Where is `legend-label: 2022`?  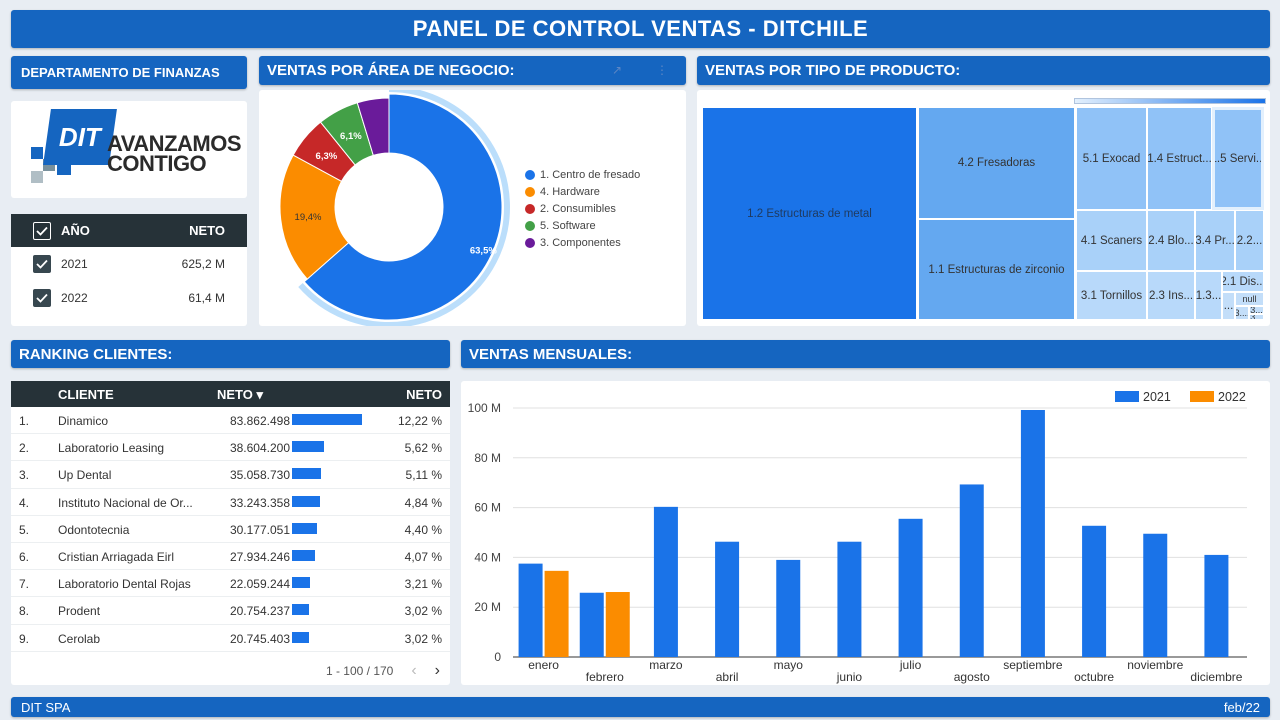
legend-label: 2022 is located at coordinates (1232, 397).